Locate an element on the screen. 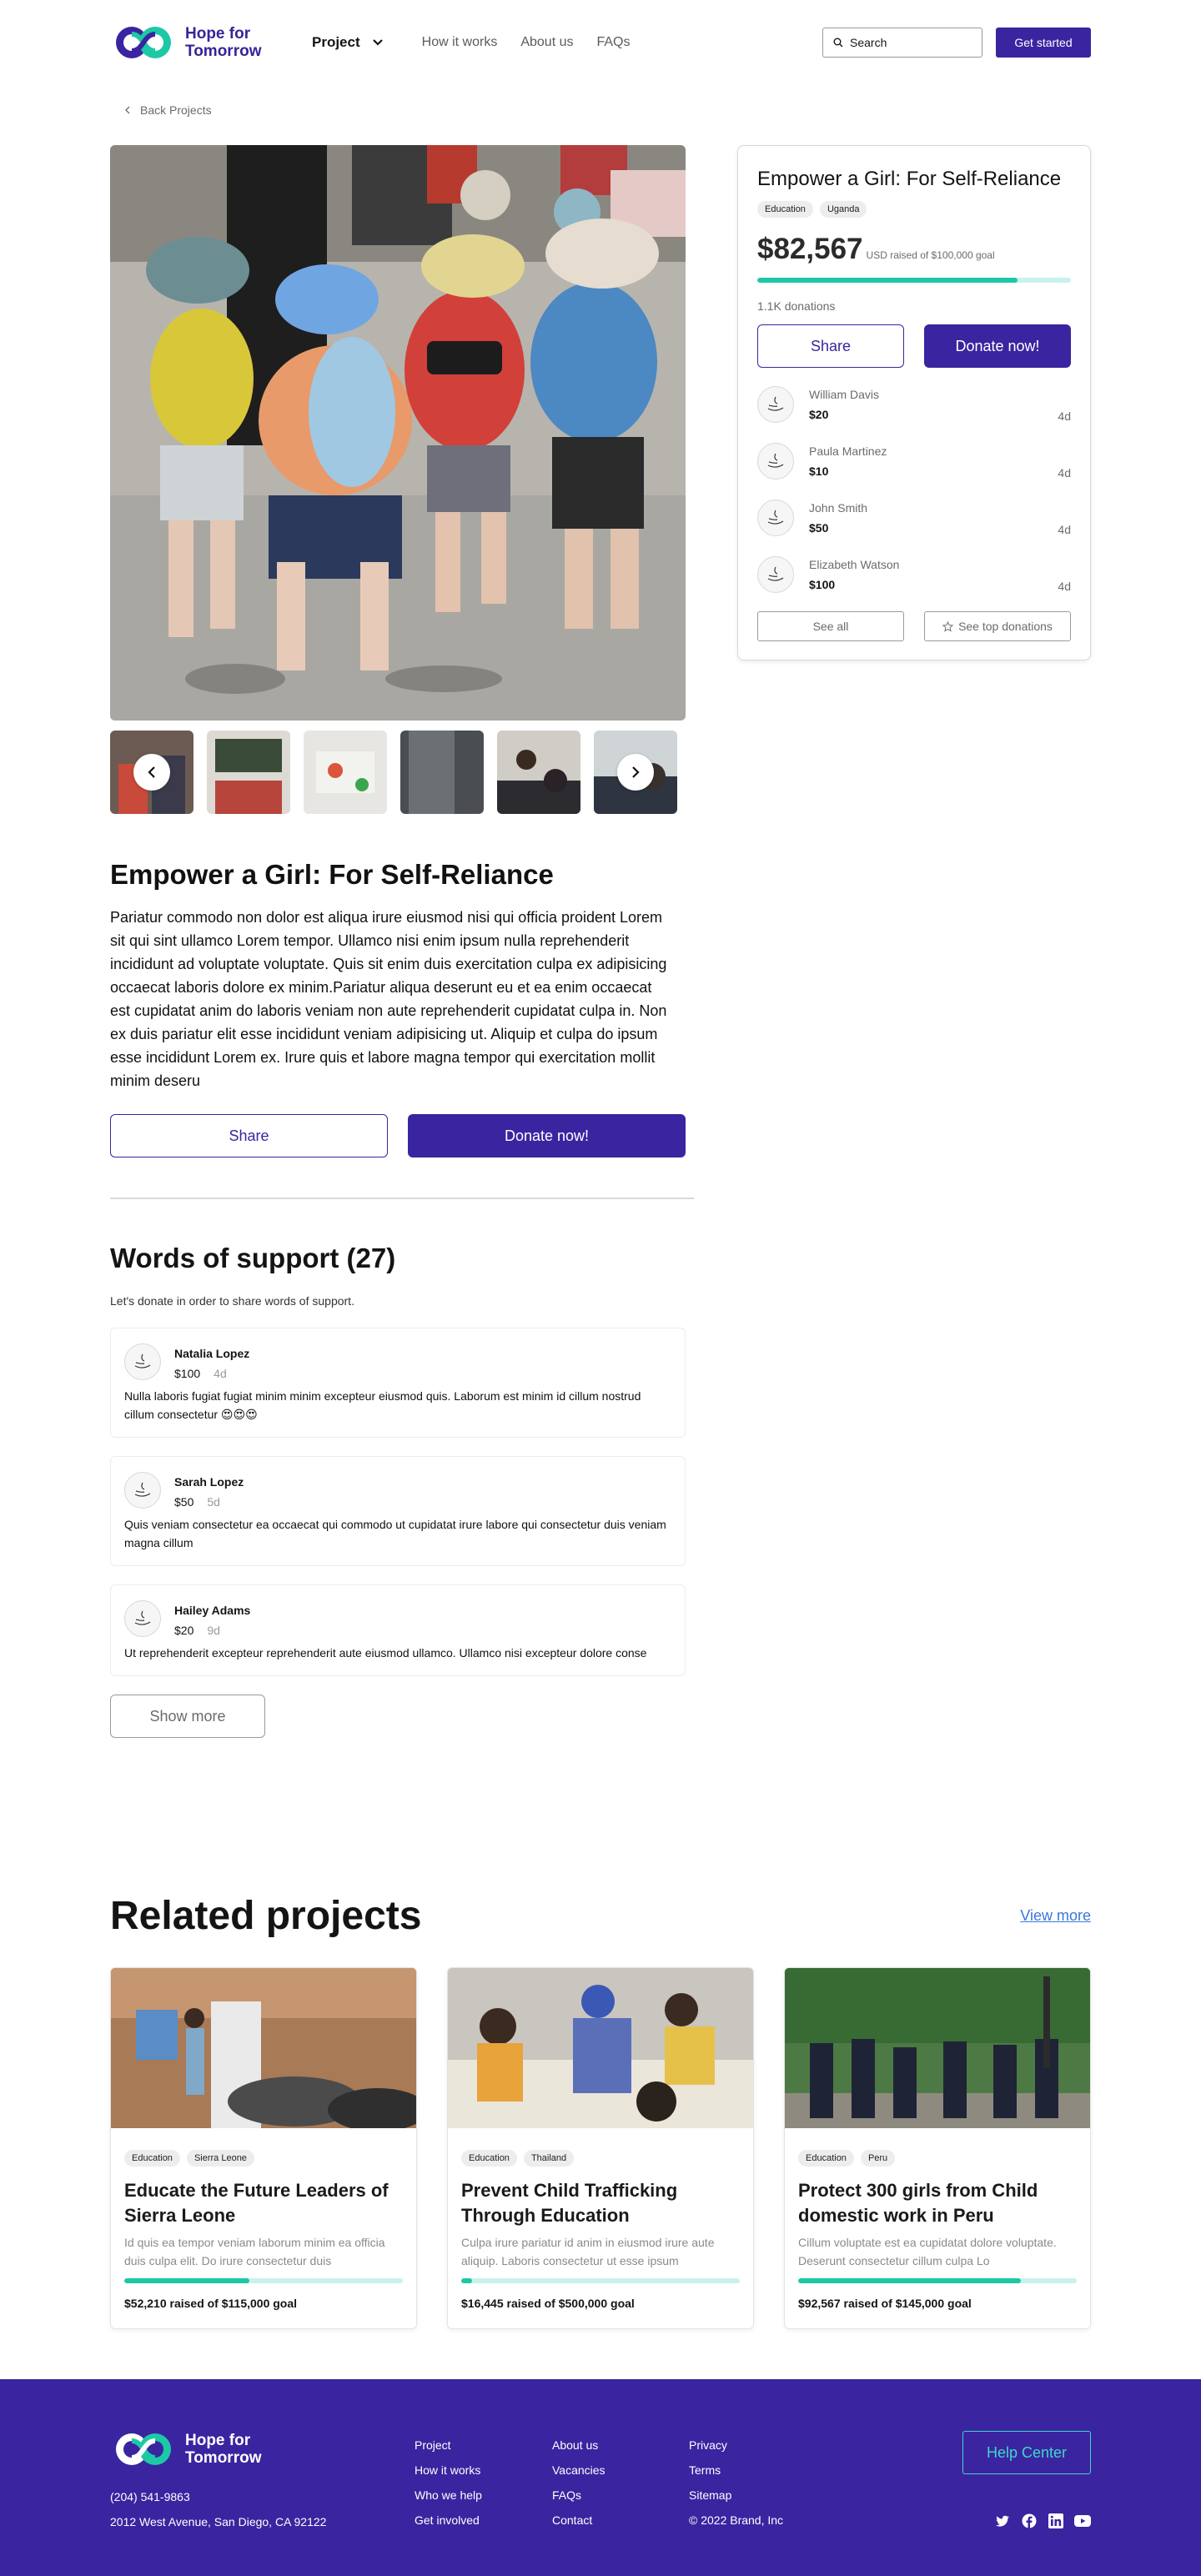 The height and width of the screenshot is (2576, 1201). tag: Sierra Leone is located at coordinates (220, 2158).